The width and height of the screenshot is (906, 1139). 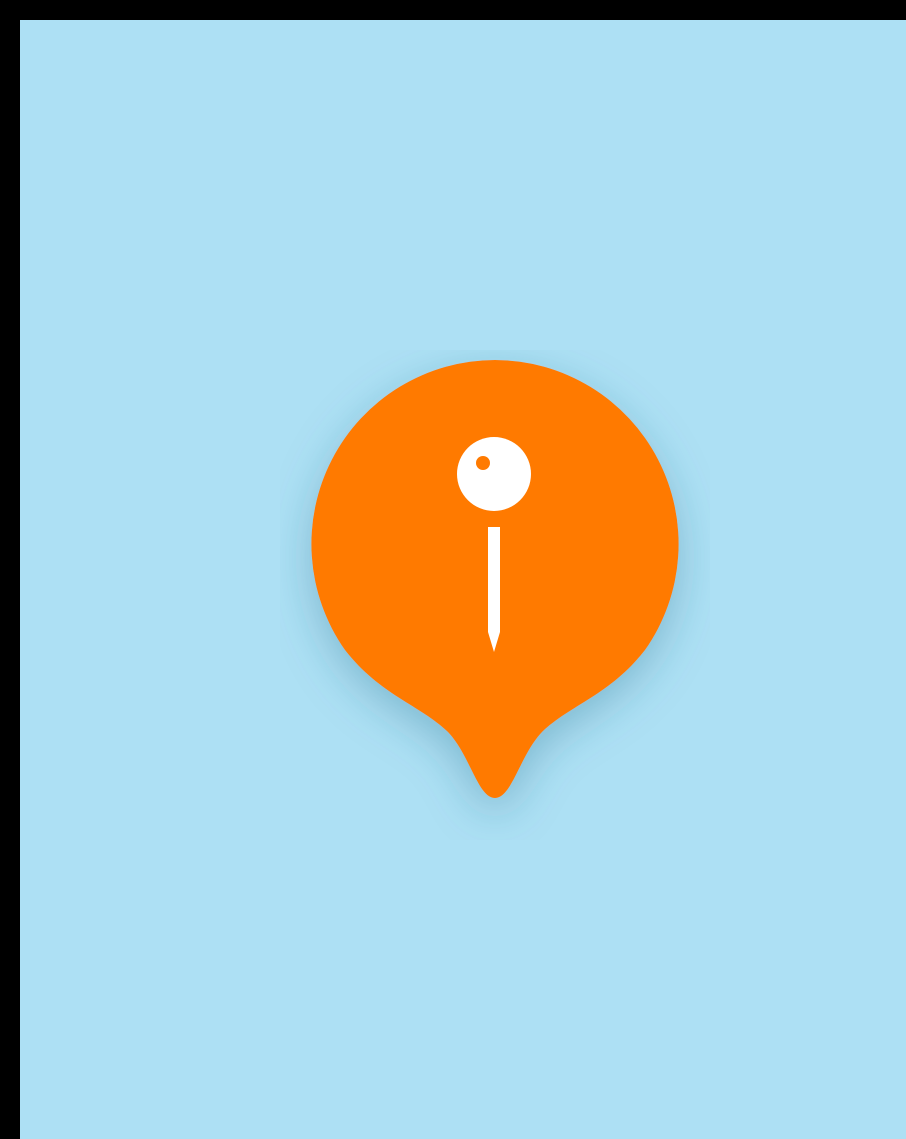 I want to click on pushpin-head, so click(x=494, y=474).